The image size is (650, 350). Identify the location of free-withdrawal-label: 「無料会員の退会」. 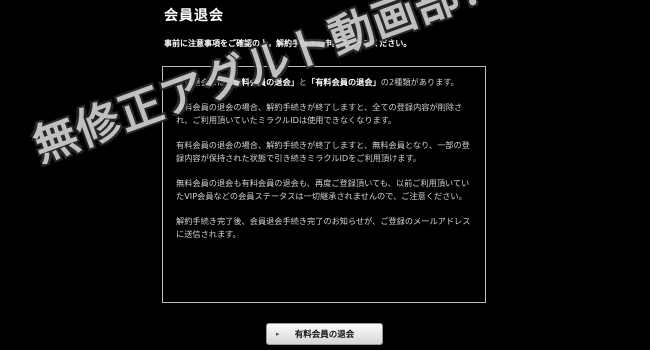
(262, 82).